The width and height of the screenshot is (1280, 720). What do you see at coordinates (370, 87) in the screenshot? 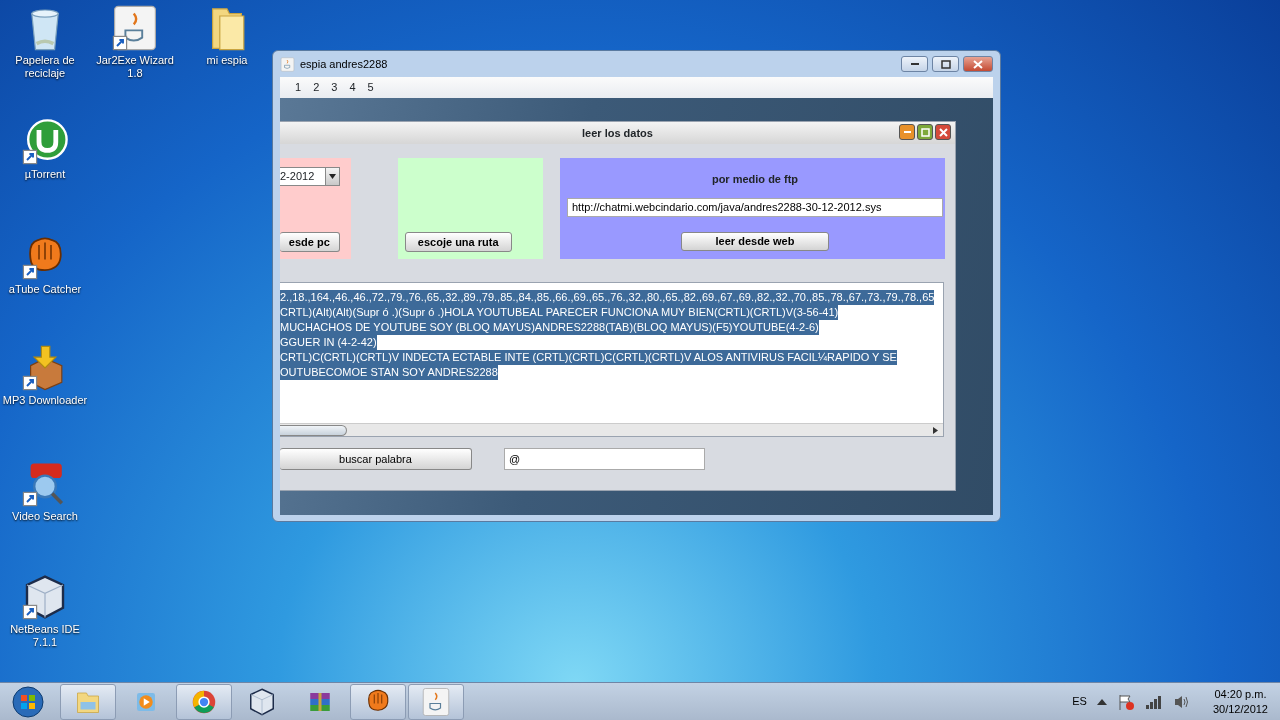
I see `menu-item: 5` at bounding box center [370, 87].